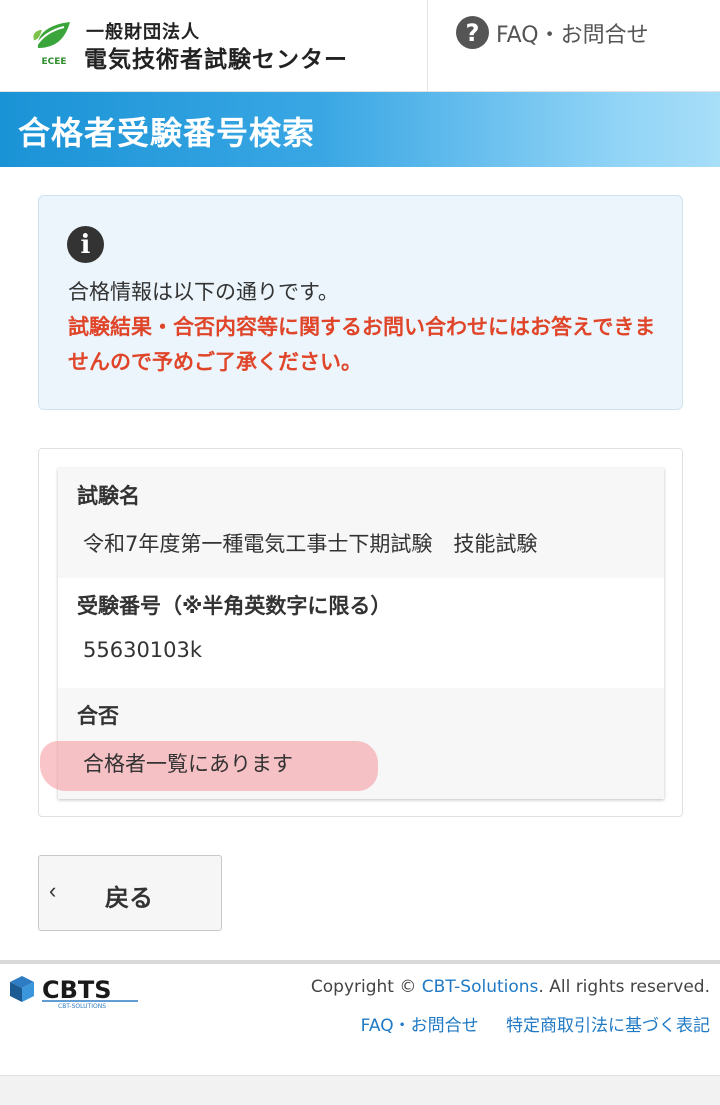  I want to click on cbts-logo-text: CBTS, so click(77, 990).